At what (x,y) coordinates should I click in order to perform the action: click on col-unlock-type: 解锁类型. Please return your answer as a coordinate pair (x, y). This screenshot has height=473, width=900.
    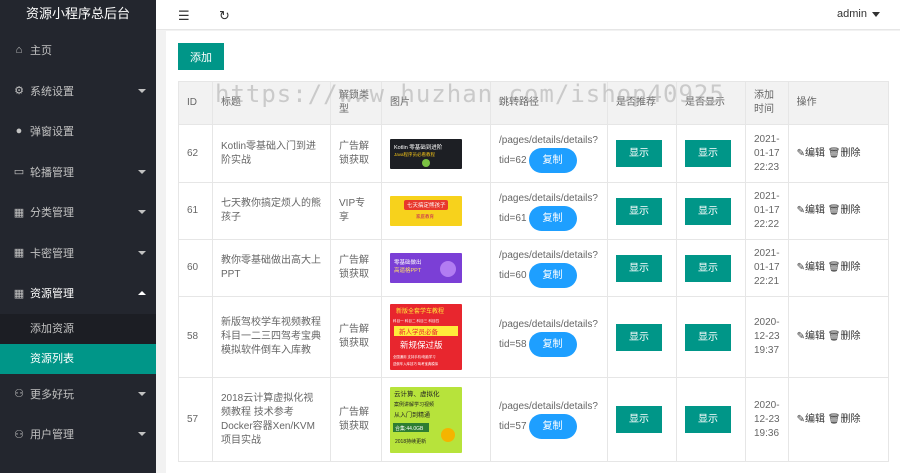
    Looking at the image, I should click on (356, 103).